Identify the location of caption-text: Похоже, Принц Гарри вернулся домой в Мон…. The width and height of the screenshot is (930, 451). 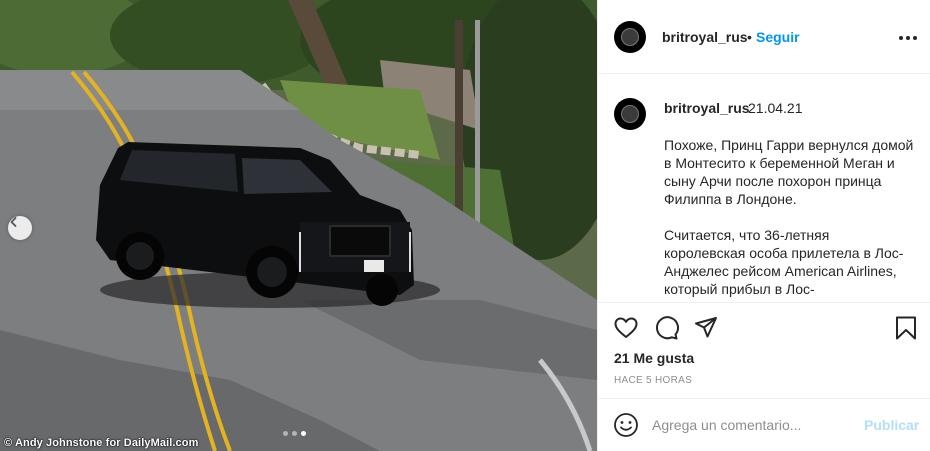
(789, 219).